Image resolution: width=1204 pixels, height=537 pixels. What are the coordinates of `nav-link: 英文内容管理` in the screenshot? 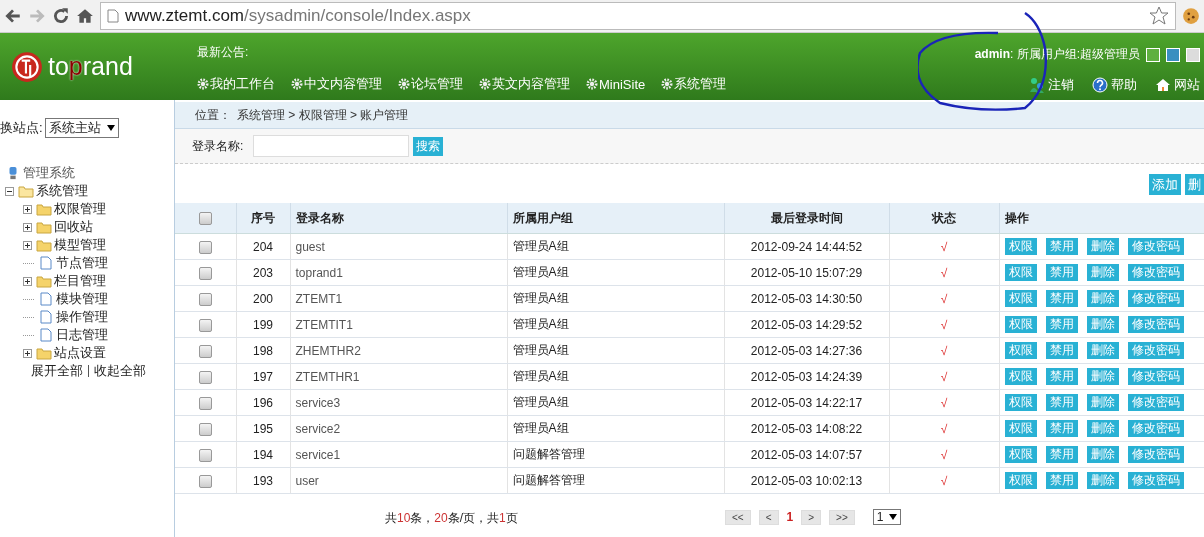 It's located at (524, 84).